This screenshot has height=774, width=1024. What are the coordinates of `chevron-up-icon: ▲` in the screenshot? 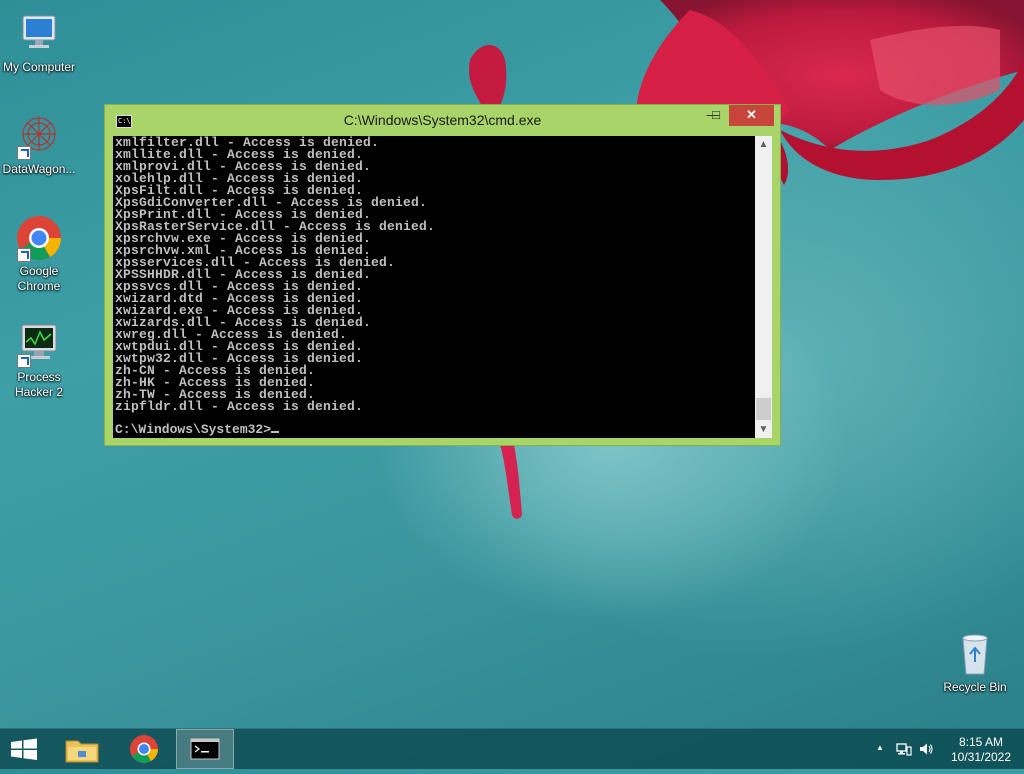 It's located at (763, 144).